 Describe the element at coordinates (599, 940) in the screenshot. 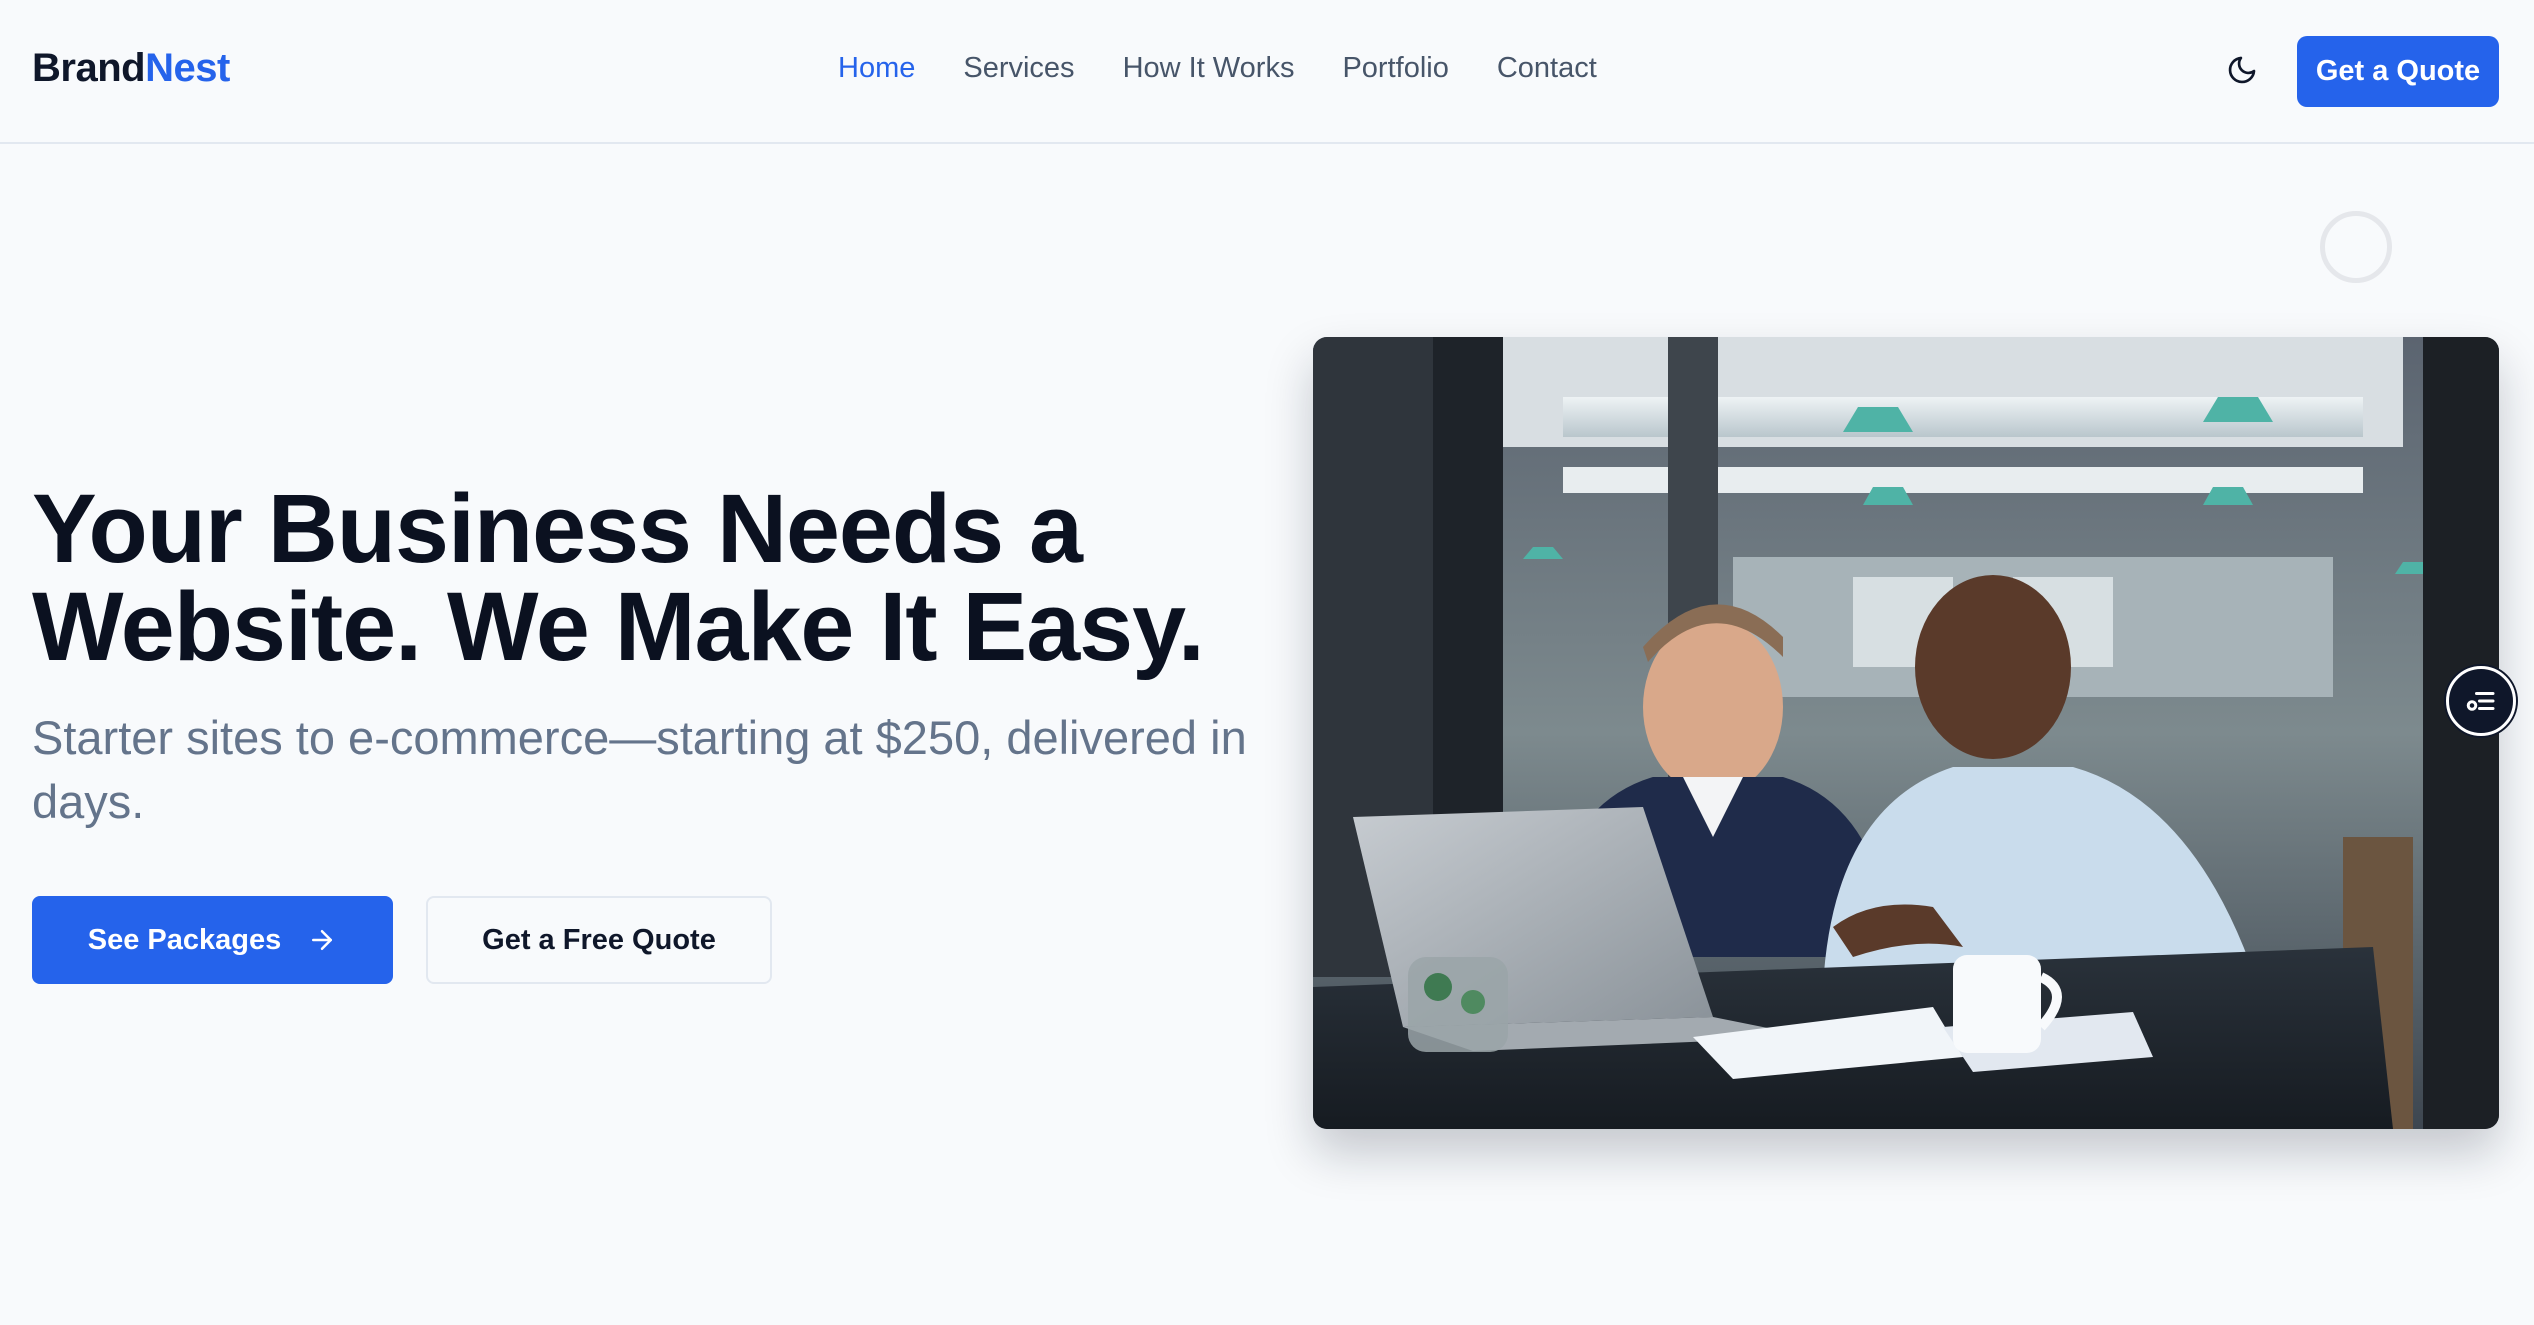

I see `get-free-quote-button: Get a Free Quote` at that location.